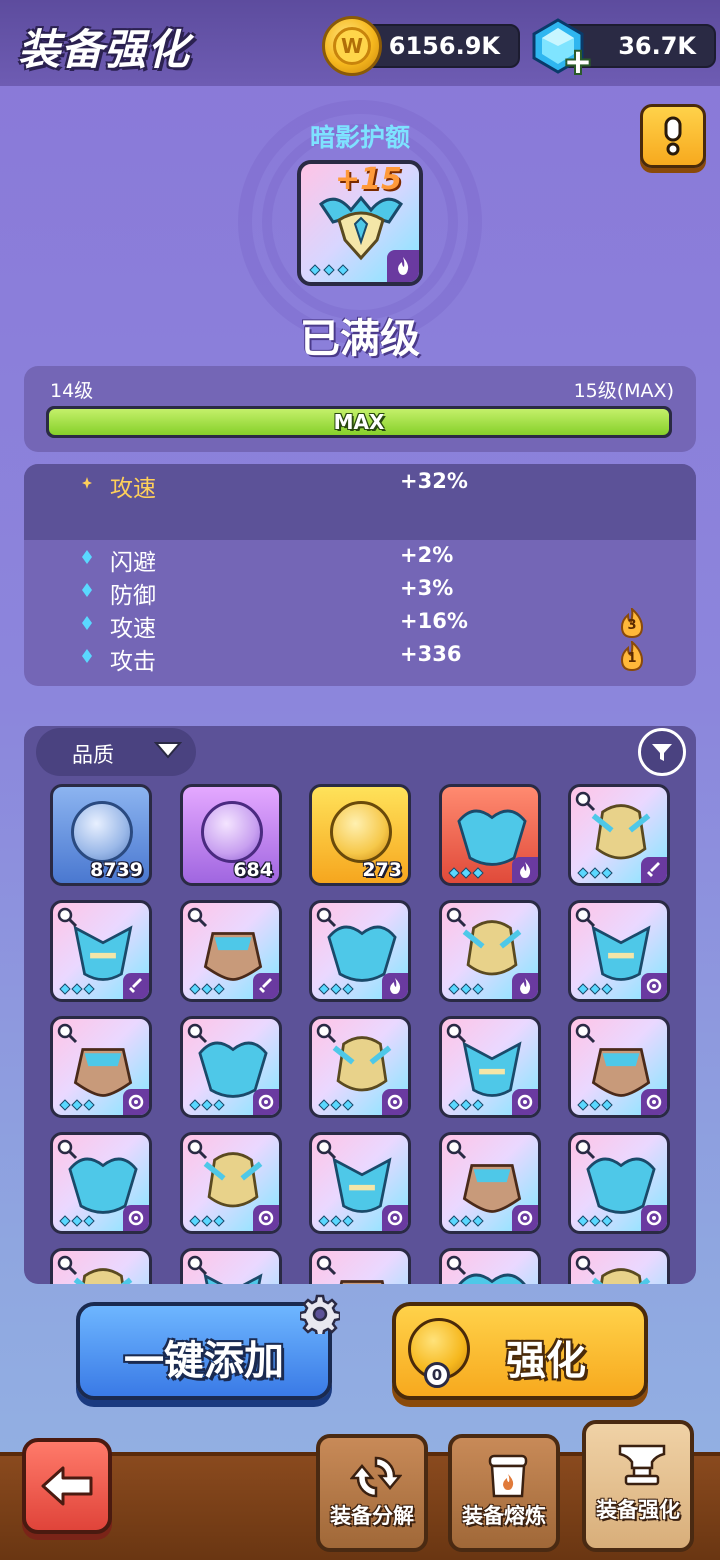 Image resolution: width=720 pixels, height=1560 pixels. What do you see at coordinates (360, 624) in the screenshot?
I see `secondary-stat-row: 攻速 +16% 3` at bounding box center [360, 624].